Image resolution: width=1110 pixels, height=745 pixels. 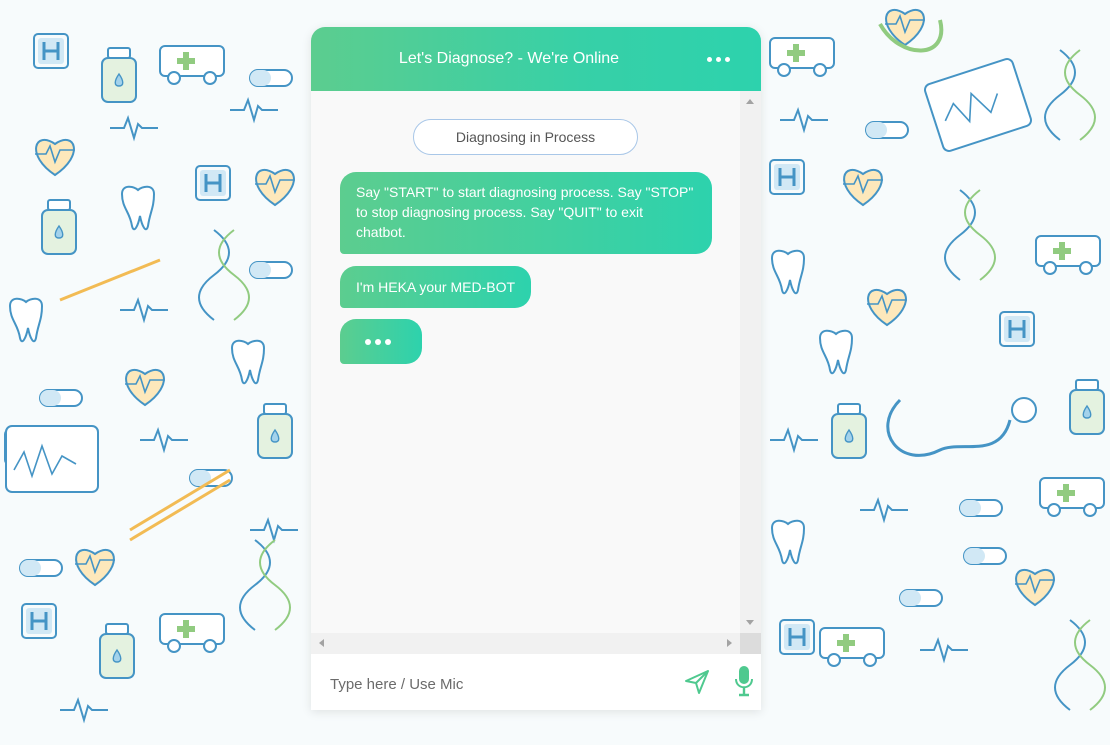 What do you see at coordinates (525, 137) in the screenshot?
I see `status-badge: Diagnosing in Process` at bounding box center [525, 137].